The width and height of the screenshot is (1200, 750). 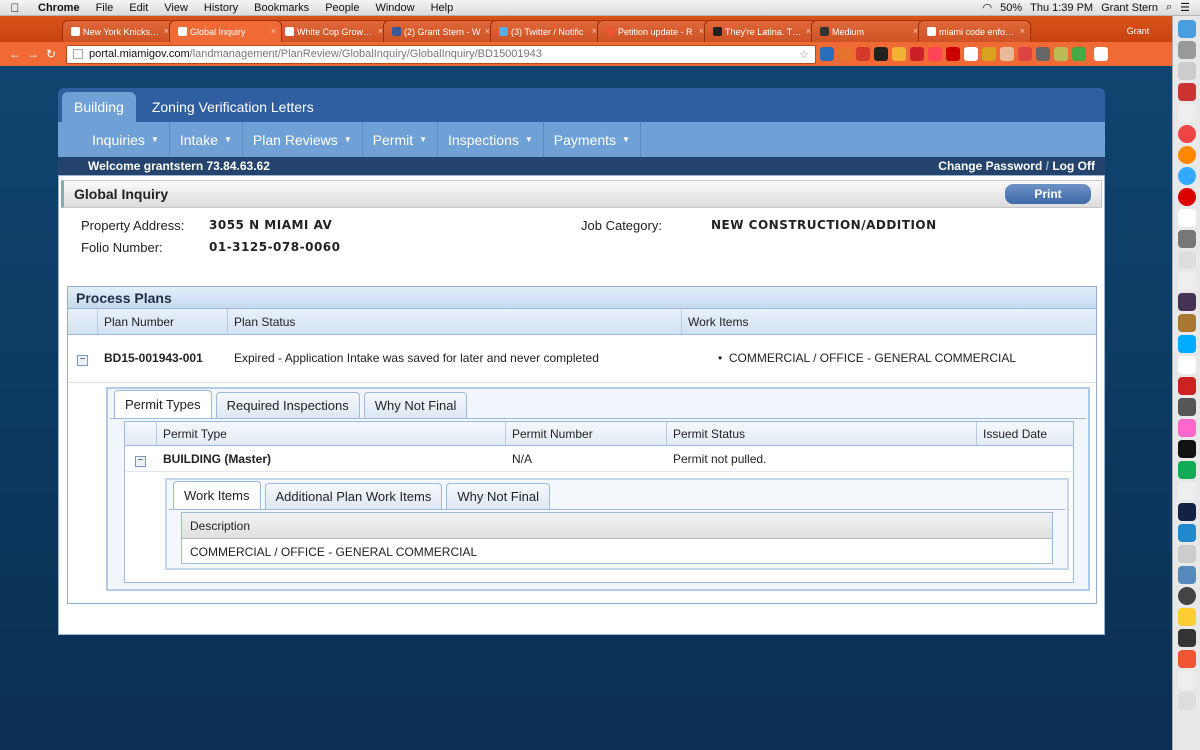 What do you see at coordinates (491, 139) in the screenshot?
I see `nav-inspections: Inspections ▼` at bounding box center [491, 139].